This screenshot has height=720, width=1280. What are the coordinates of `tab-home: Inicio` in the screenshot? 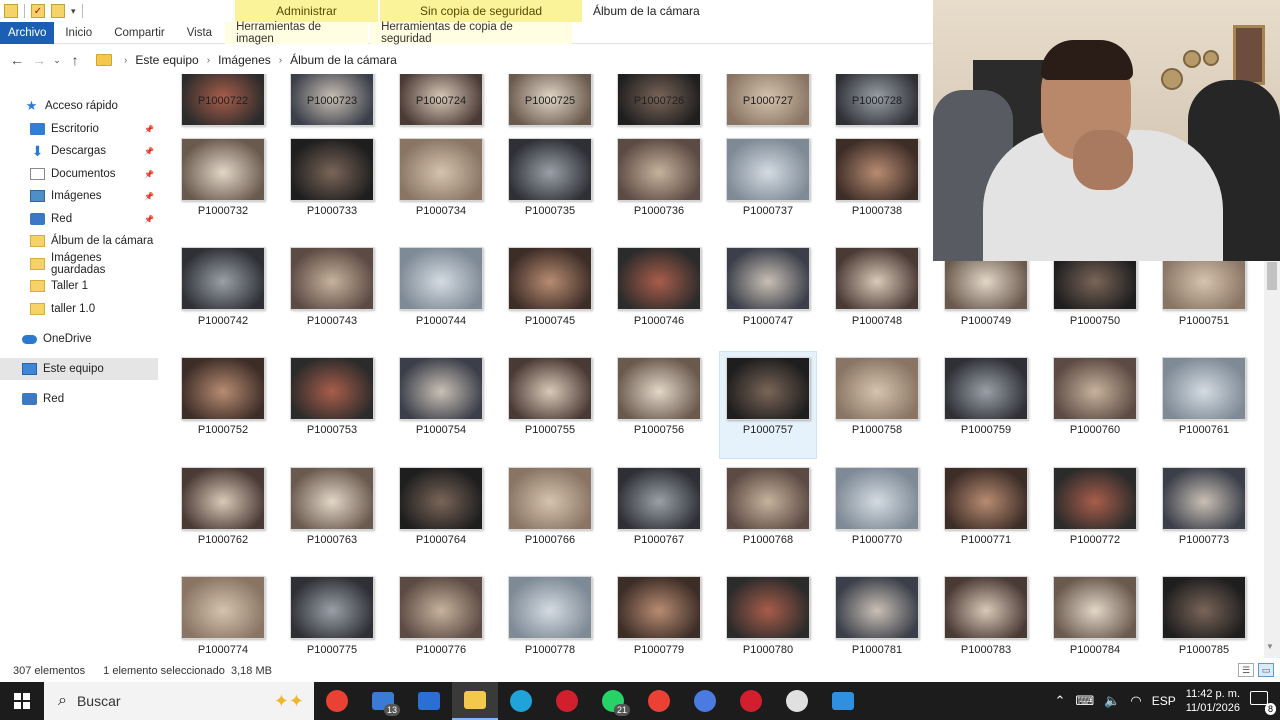 It's located at (78, 33).